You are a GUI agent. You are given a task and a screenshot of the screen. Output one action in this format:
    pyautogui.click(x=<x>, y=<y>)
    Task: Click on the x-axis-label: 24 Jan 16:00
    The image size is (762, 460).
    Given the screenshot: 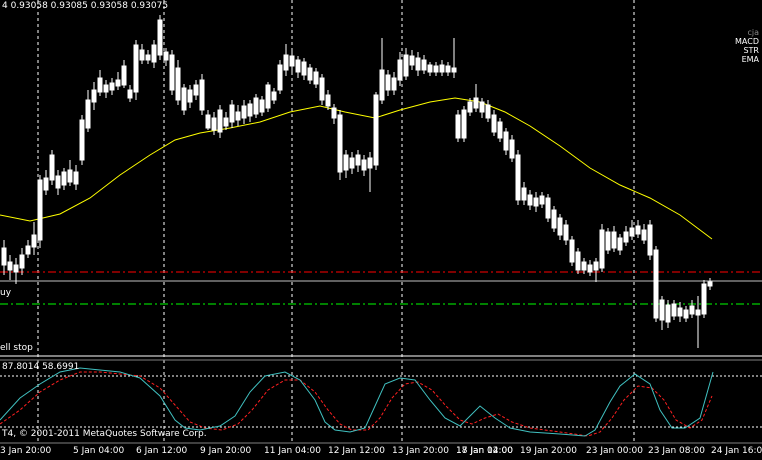 What is the action you would take?
    pyautogui.click(x=736, y=451)
    